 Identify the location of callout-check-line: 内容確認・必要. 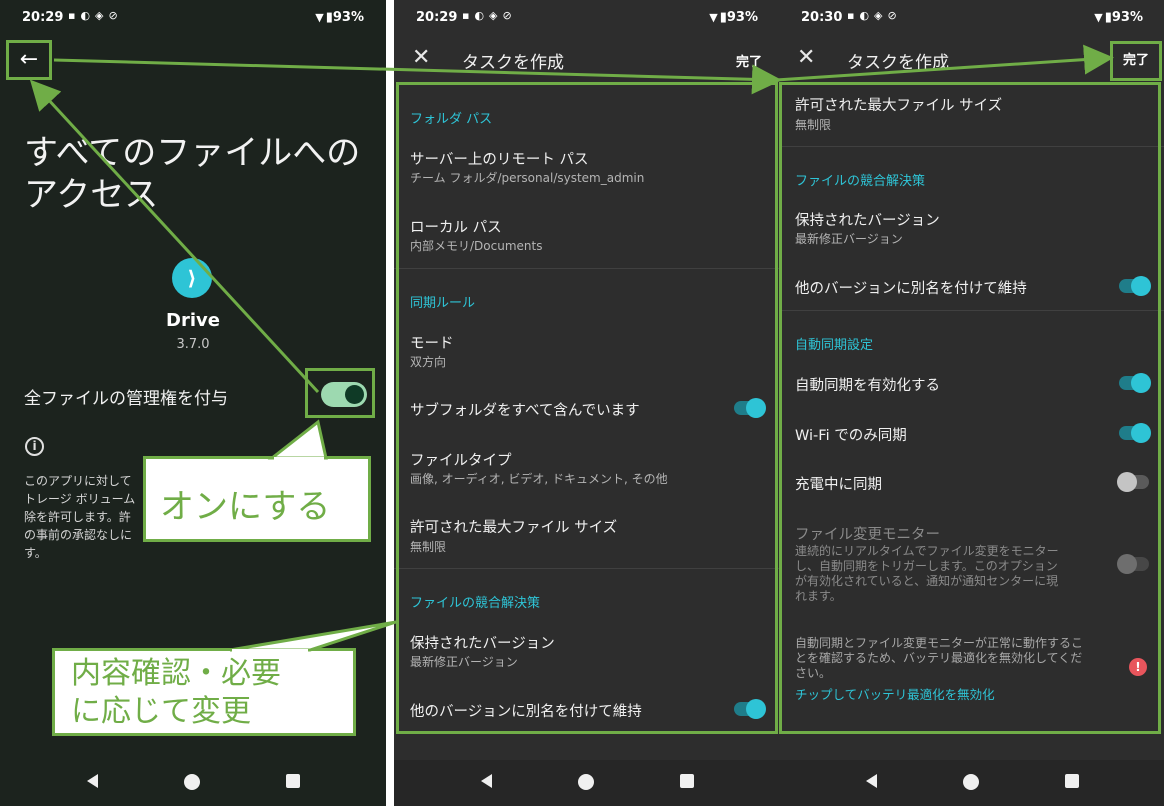
(176, 673).